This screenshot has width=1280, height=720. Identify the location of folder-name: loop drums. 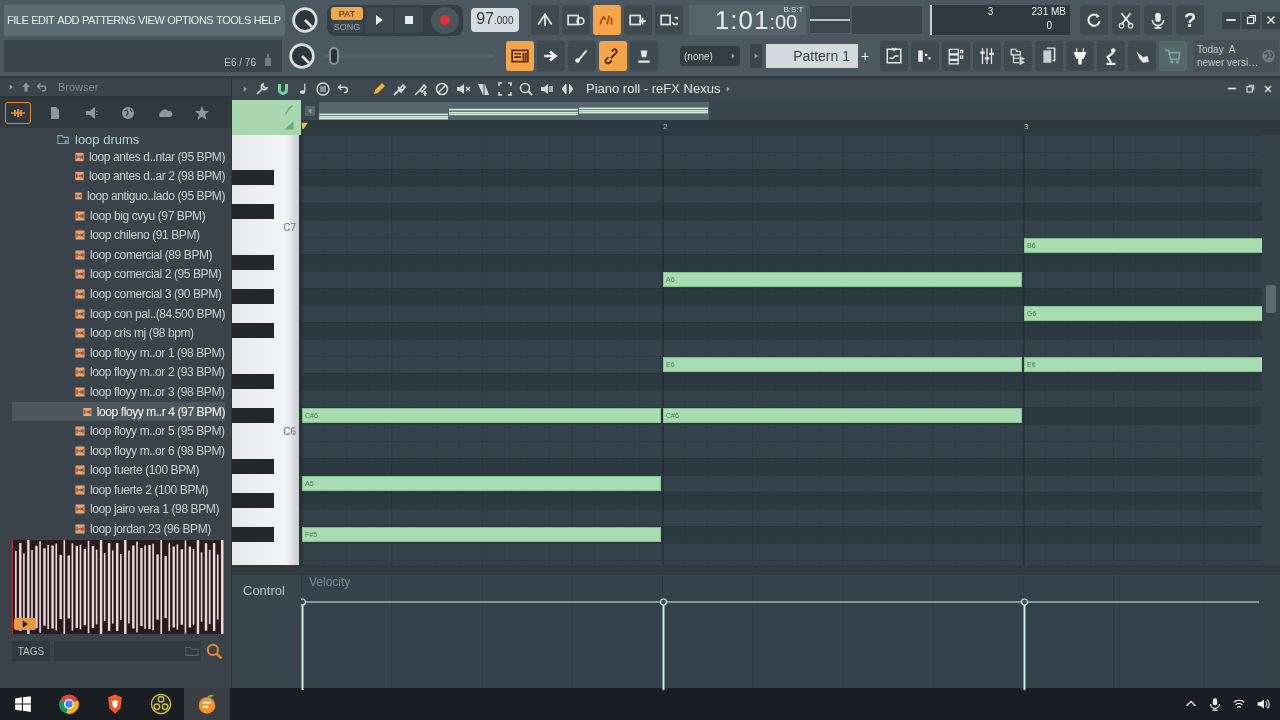
(107, 139).